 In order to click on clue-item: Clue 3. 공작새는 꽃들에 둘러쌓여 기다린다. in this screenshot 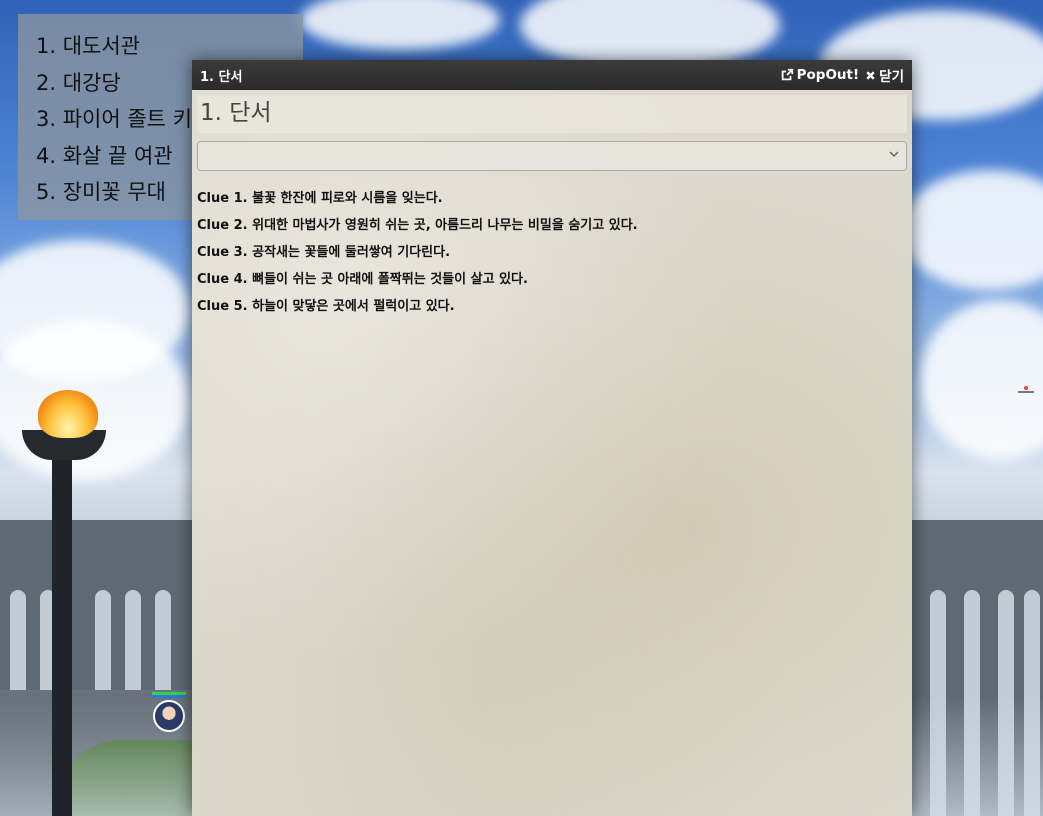, I will do `click(324, 252)`.